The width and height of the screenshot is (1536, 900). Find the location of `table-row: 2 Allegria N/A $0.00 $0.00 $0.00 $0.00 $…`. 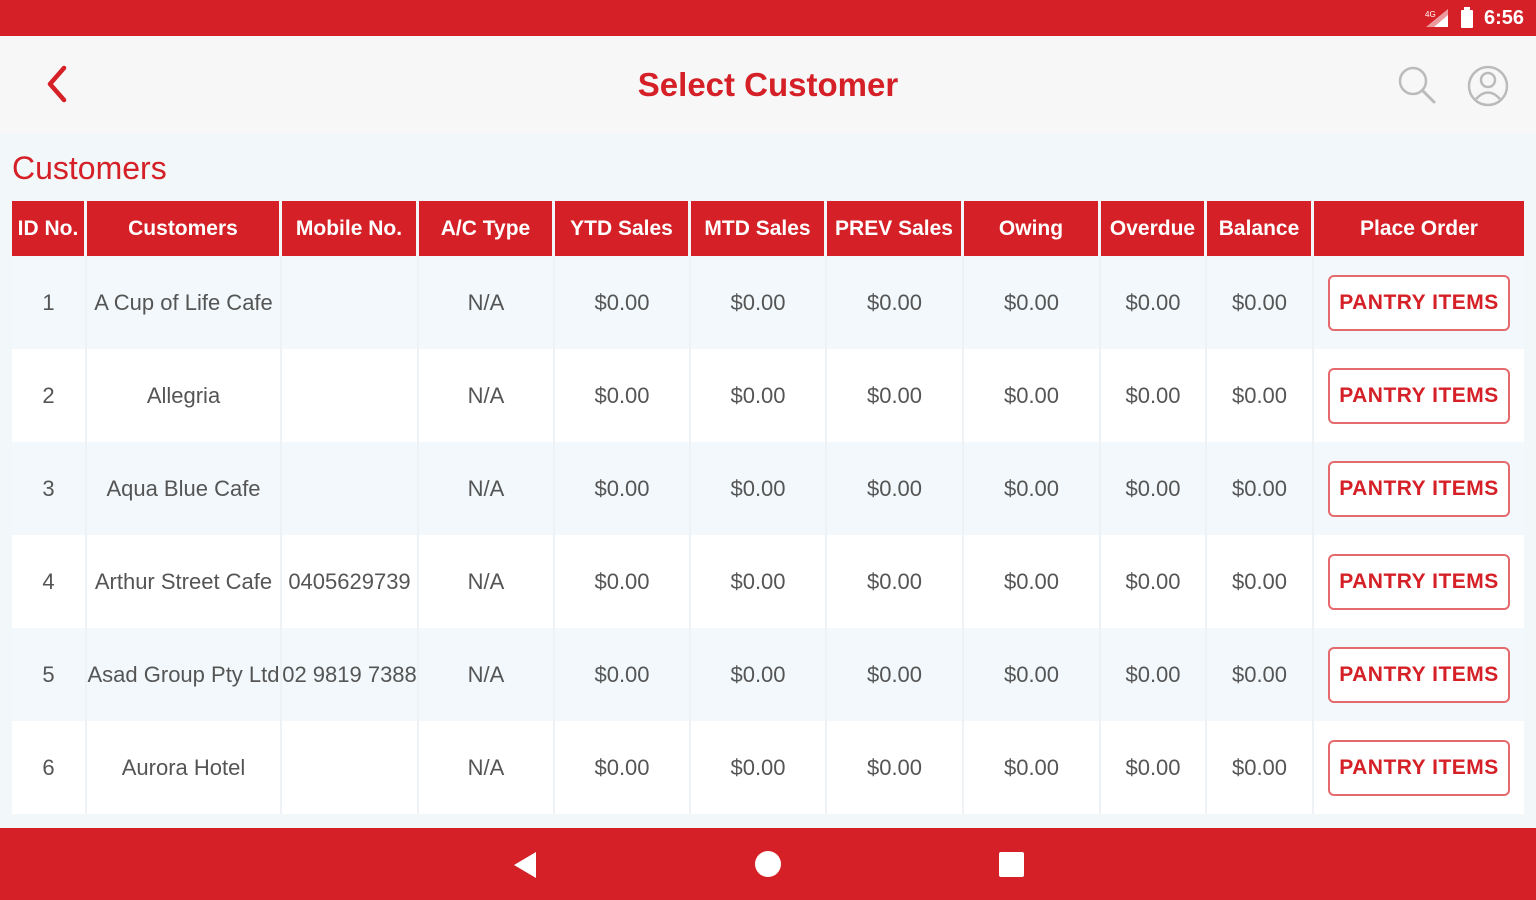

table-row: 2 Allegria N/A $0.00 $0.00 $0.00 $0.00 $… is located at coordinates (768, 395).